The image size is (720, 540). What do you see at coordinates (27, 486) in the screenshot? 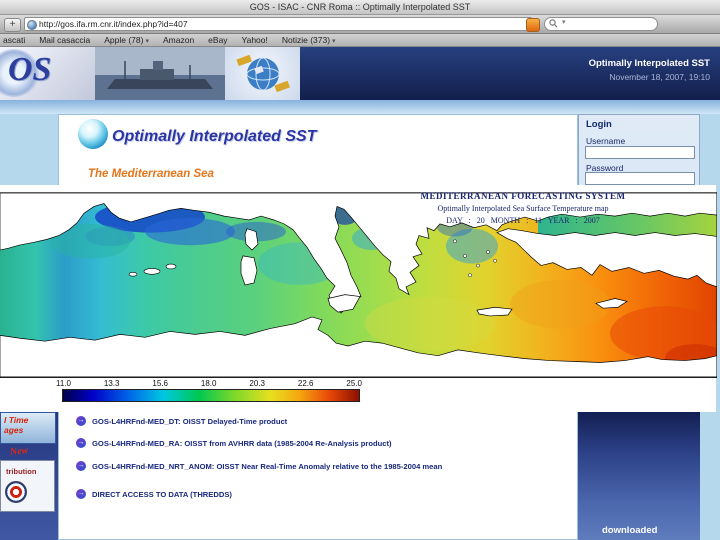
I see `sidebar-item-distribution: tribution` at bounding box center [27, 486].